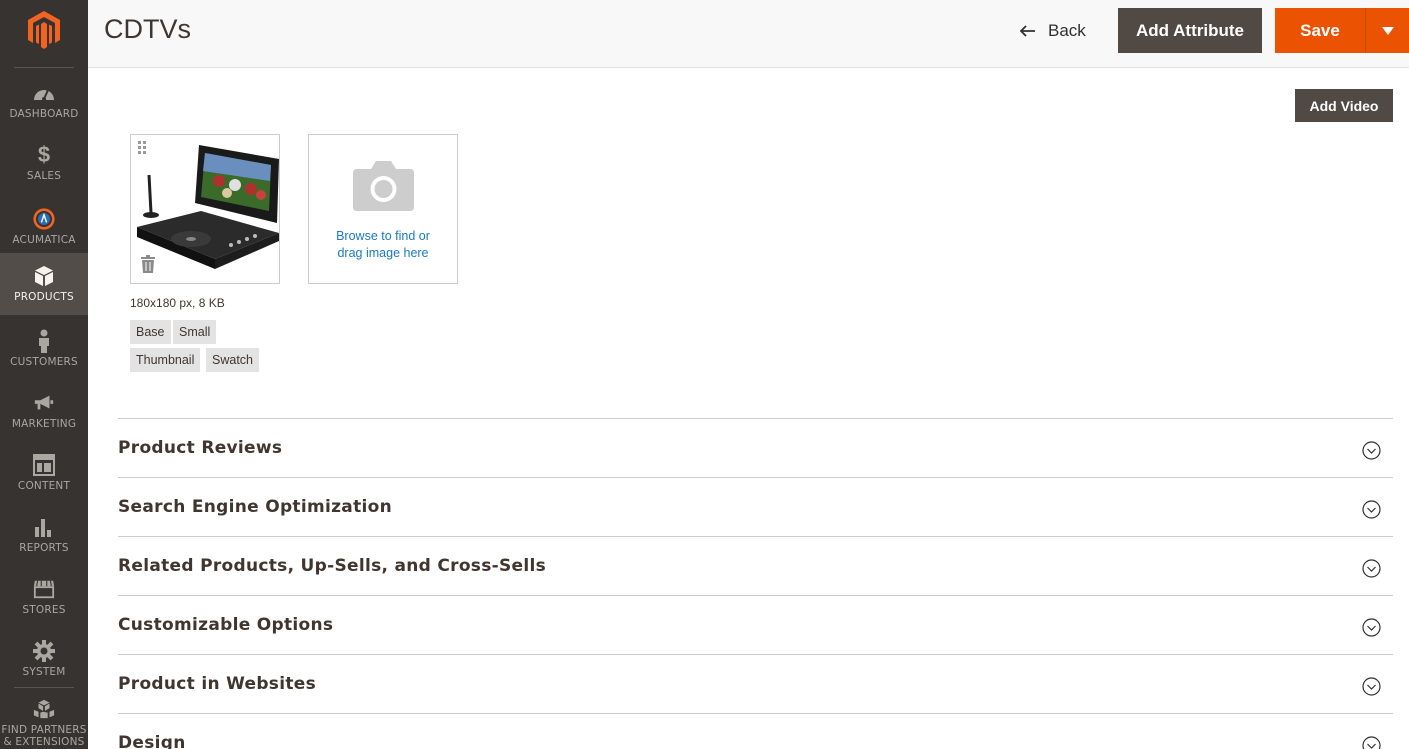 This screenshot has width=1409, height=749. What do you see at coordinates (383, 236) in the screenshot?
I see `upload-instruction-line1: Browse to find or` at bounding box center [383, 236].